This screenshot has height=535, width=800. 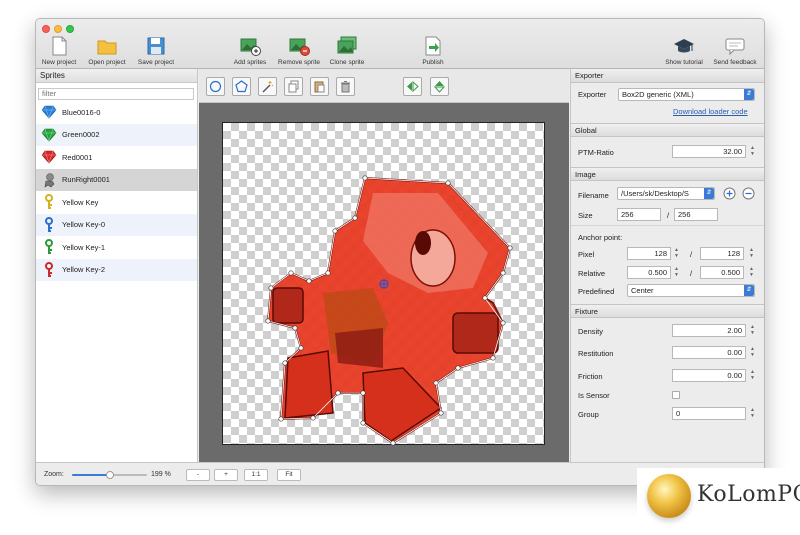 What do you see at coordinates (655, 193) in the screenshot?
I see `filename-value: /Users/sk/Desktop/S` at bounding box center [655, 193].